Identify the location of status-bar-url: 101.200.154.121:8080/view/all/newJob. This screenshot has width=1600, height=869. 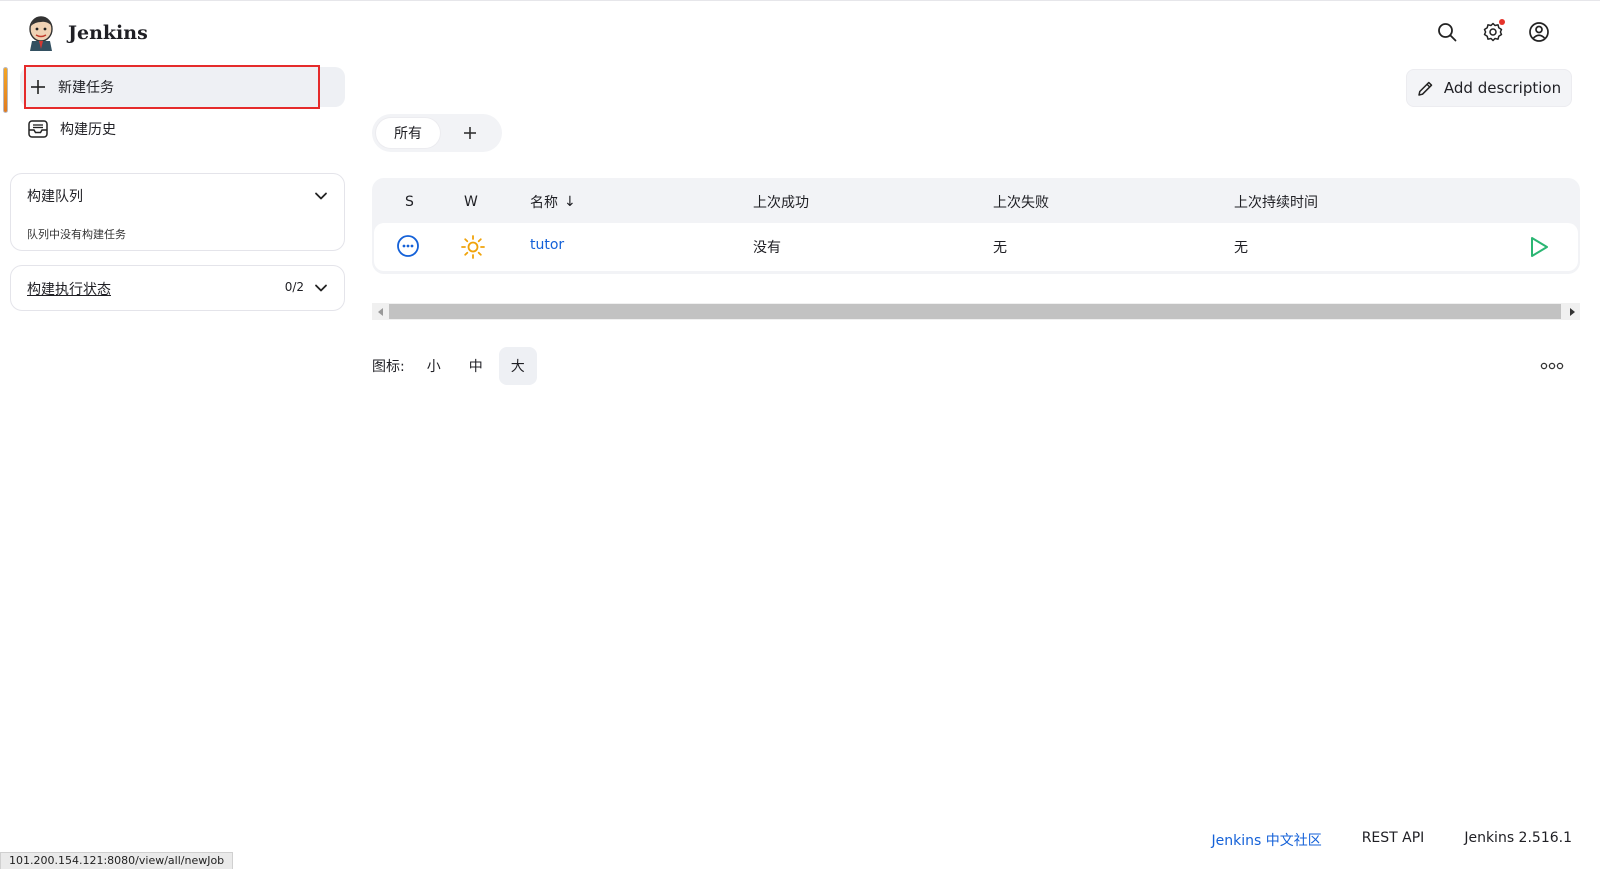
(117, 860).